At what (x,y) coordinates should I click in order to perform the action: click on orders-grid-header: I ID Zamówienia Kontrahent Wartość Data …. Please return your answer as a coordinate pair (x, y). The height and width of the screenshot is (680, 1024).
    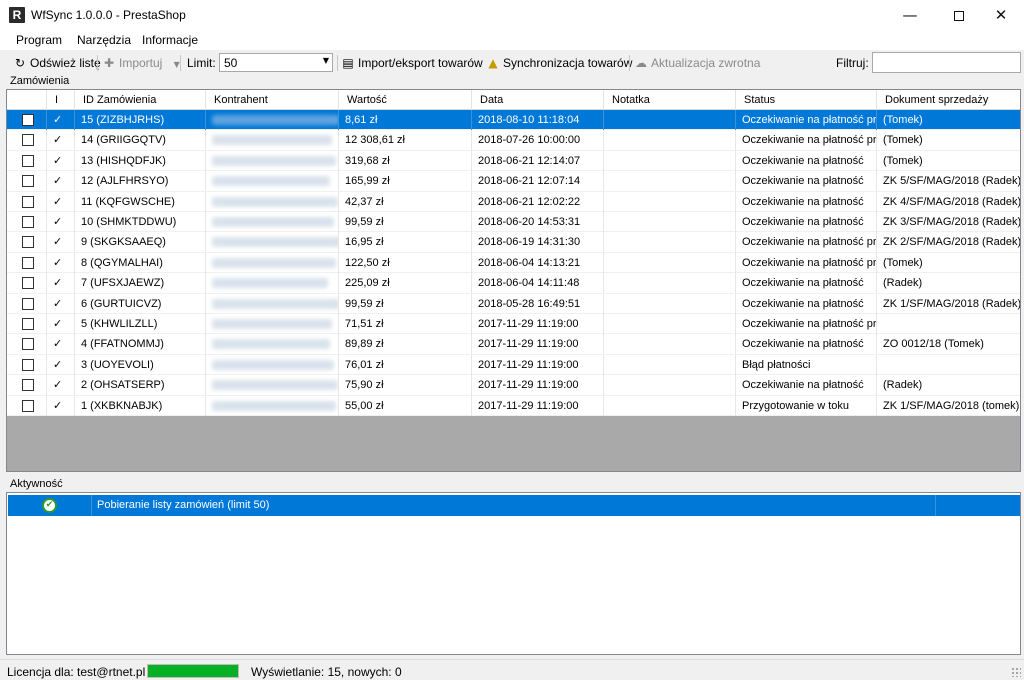
    Looking at the image, I should click on (513, 100).